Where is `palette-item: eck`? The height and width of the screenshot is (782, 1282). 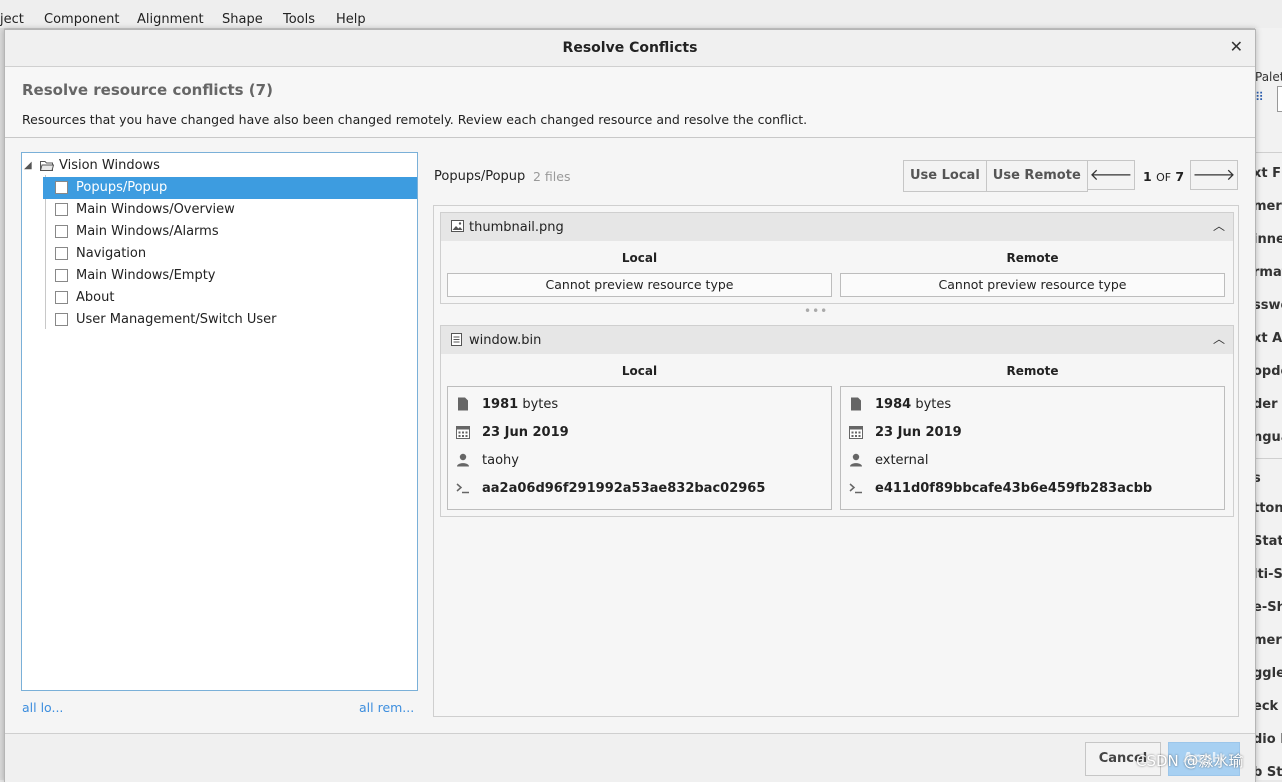
palette-item: eck is located at coordinates (1266, 706).